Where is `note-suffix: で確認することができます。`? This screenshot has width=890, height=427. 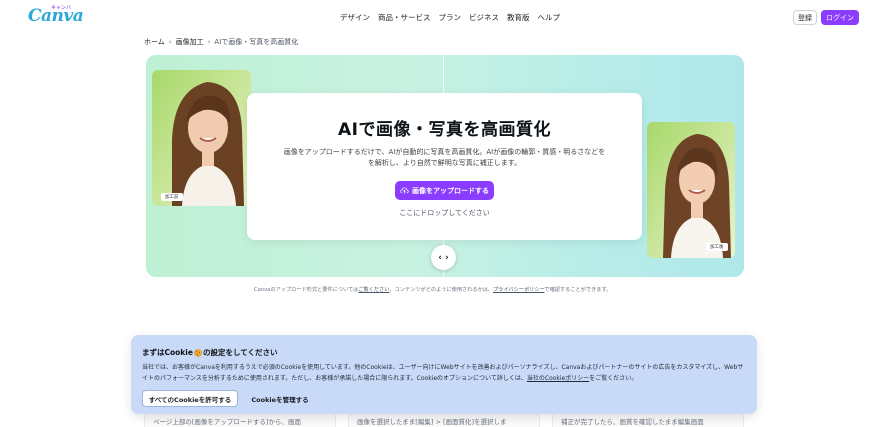
note-suffix: で確認することができます。 is located at coordinates (578, 290).